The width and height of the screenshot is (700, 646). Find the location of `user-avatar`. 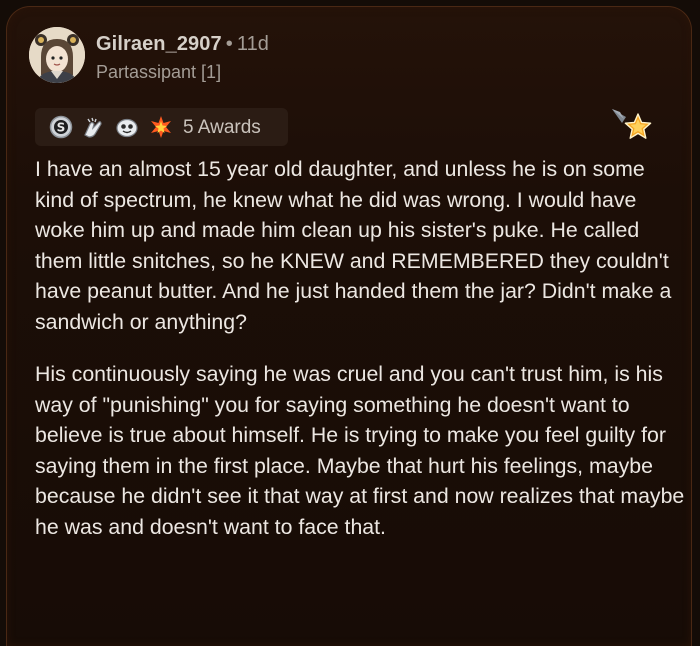

user-avatar is located at coordinates (57, 55).